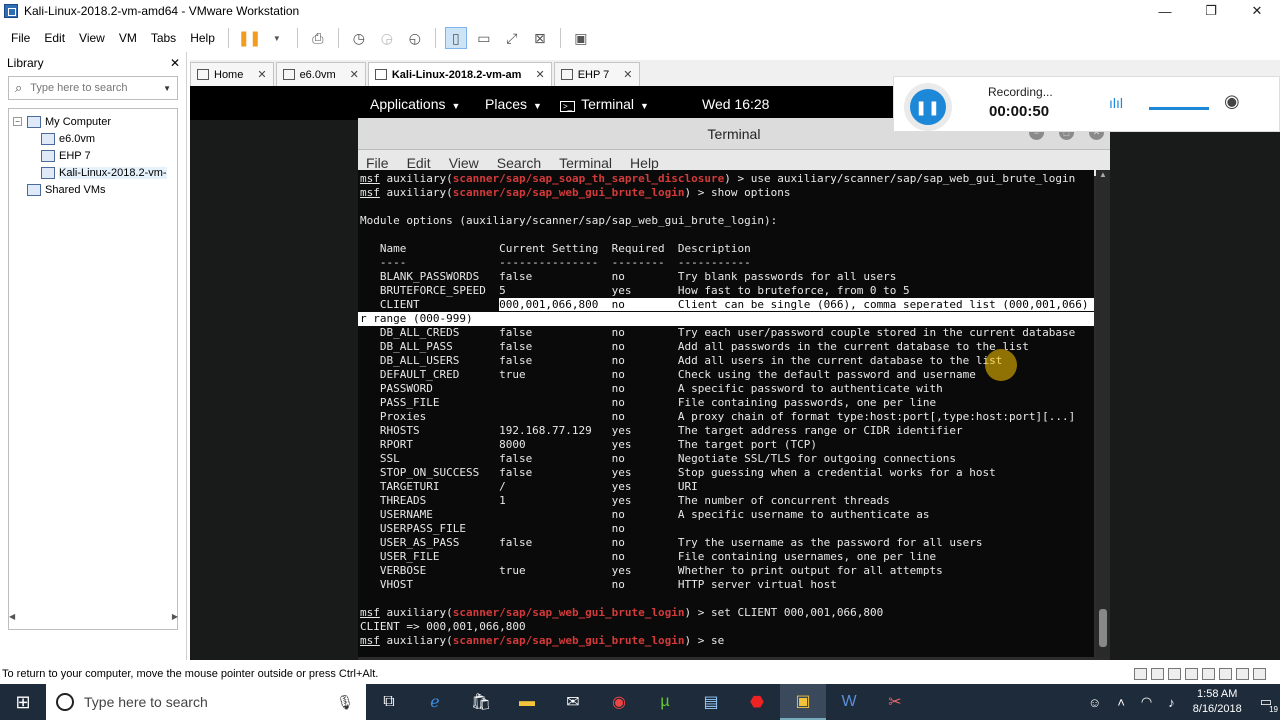 This screenshot has width=1280, height=720. I want to click on shared-vms-icon, so click(34, 189).